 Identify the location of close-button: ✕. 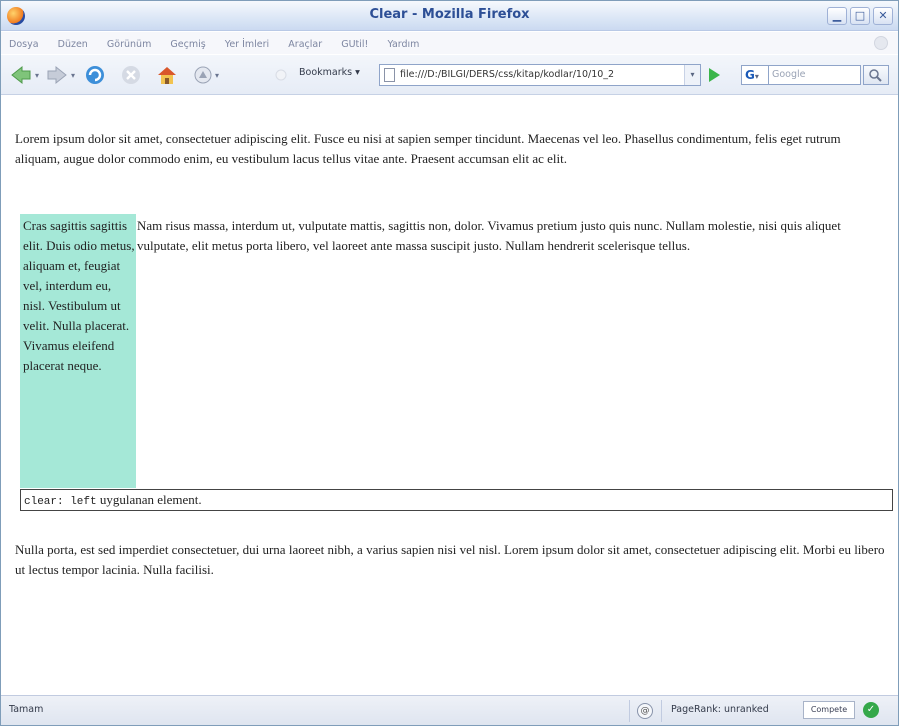
(883, 16).